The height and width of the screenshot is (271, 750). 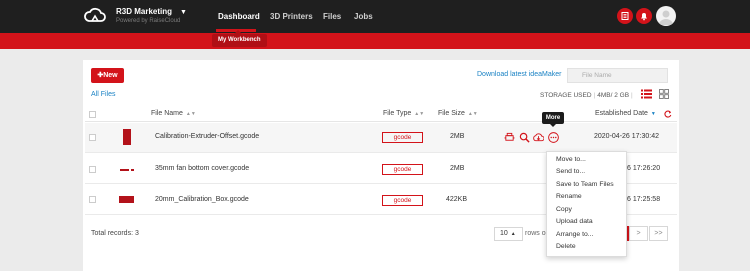 What do you see at coordinates (183, 12) in the screenshot?
I see `chevron-down-icon: ▼` at bounding box center [183, 12].